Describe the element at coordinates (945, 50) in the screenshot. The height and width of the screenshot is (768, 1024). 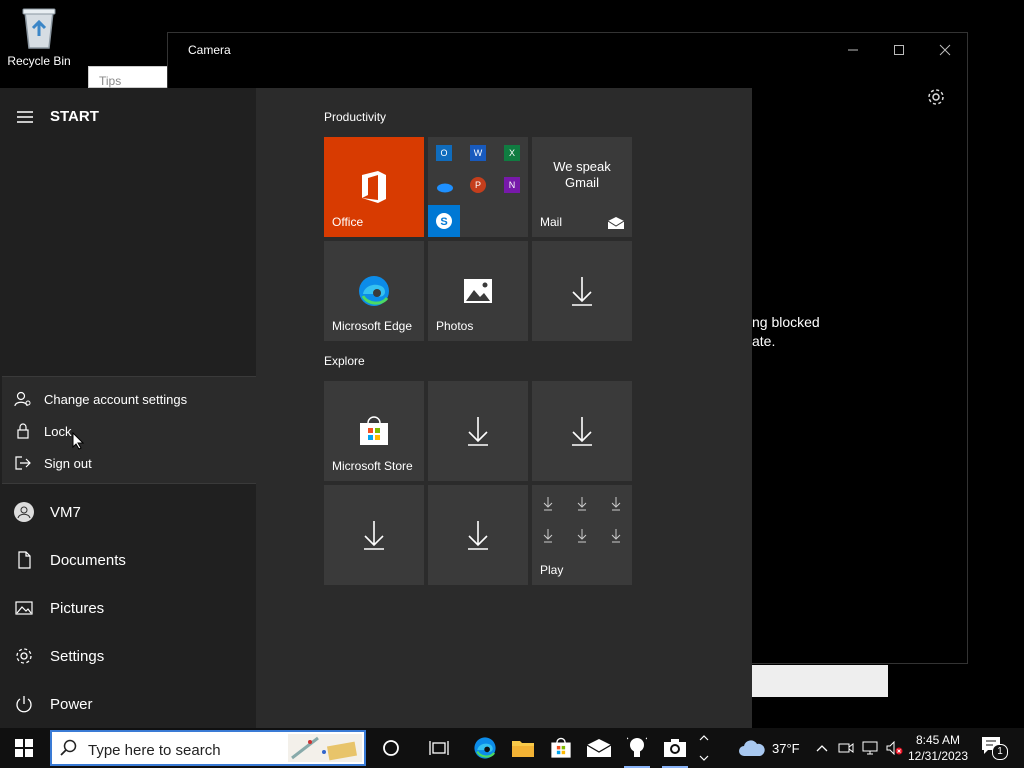
I see `close-button` at that location.